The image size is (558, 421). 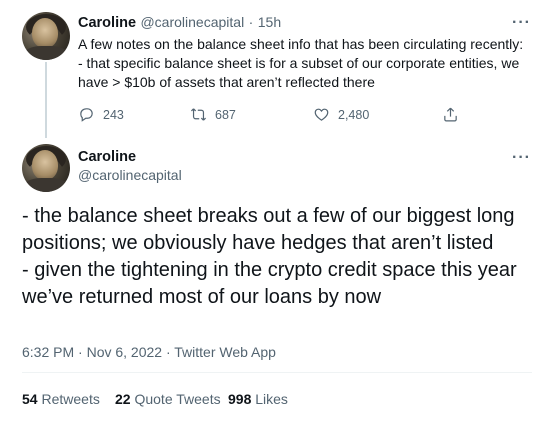 I want to click on thread-line, so click(x=46, y=100).